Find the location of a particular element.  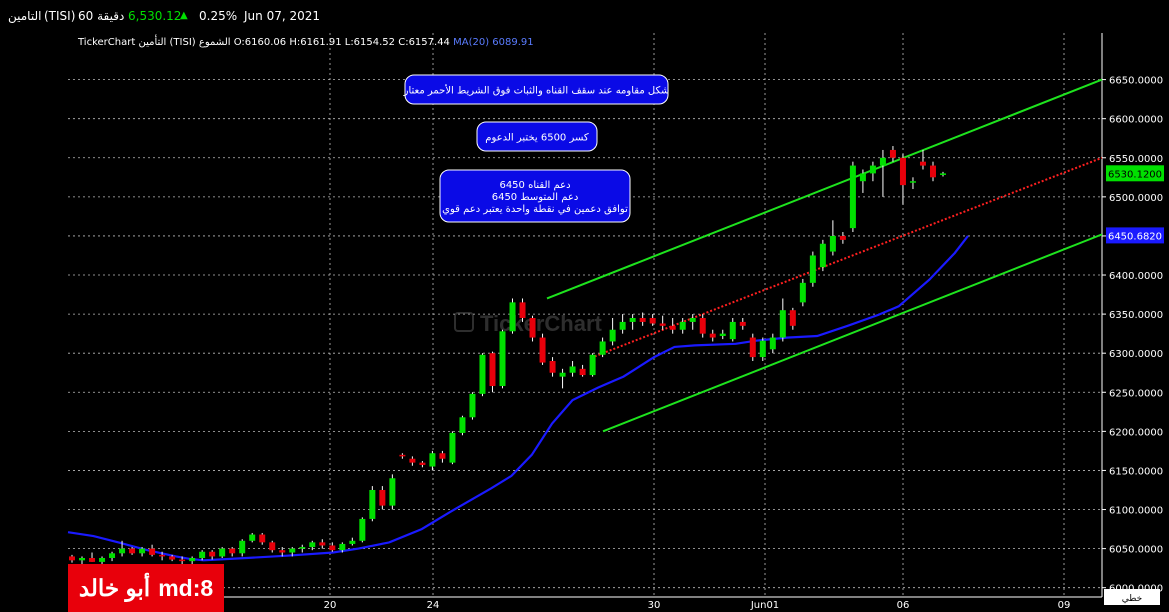

annotation-break: كسر 6500 يختبر الدعوم is located at coordinates (537, 136).